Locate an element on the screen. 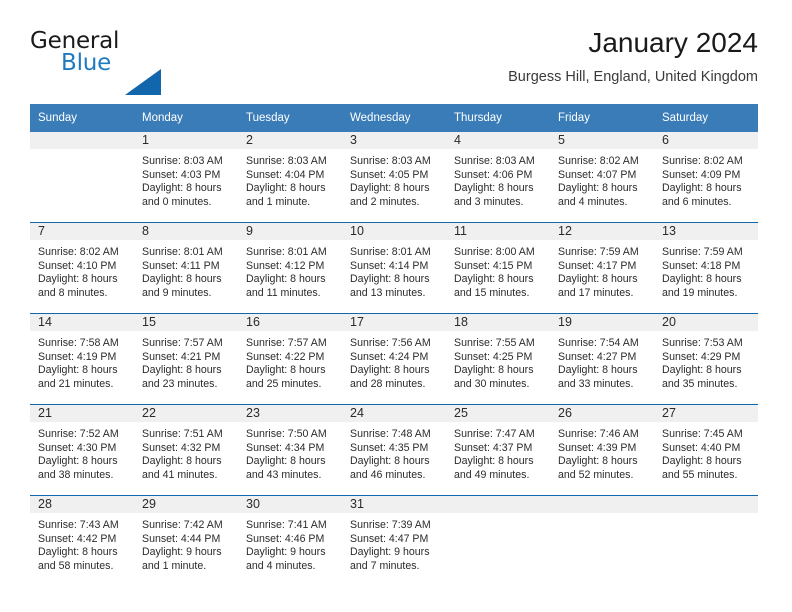  day-detail-sunrise: Sunrise: 8:01 AM is located at coordinates (182, 252).